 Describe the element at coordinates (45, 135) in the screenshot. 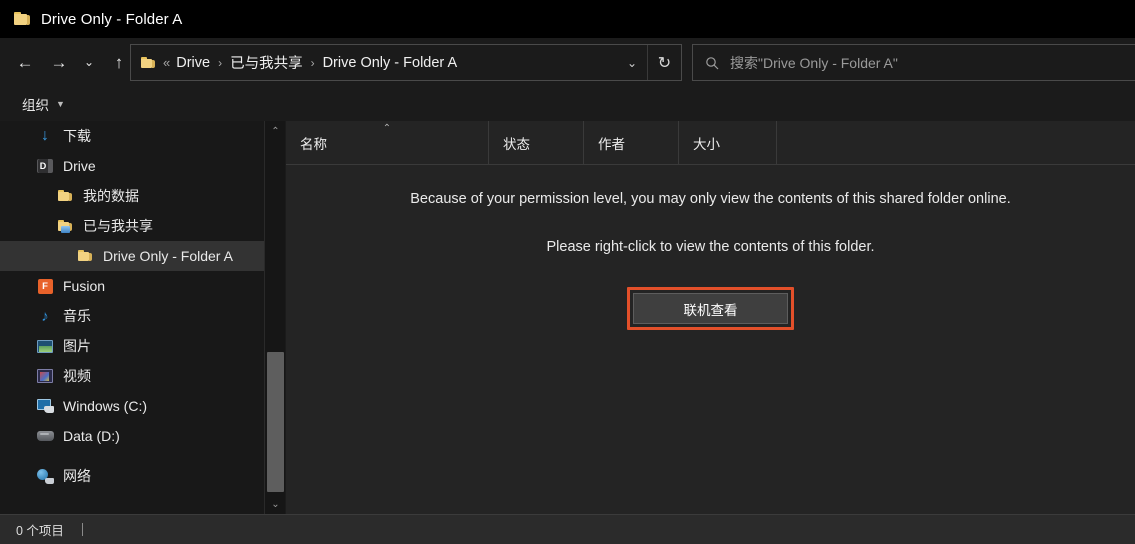

I see `download-icon: ↓` at that location.